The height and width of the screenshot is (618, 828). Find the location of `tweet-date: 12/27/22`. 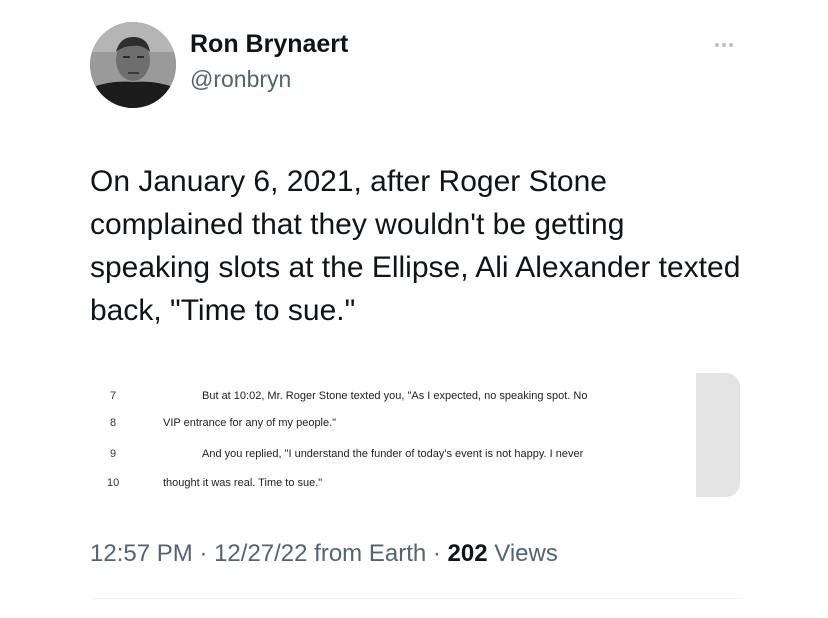

tweet-date: 12/27/22 is located at coordinates (260, 553).